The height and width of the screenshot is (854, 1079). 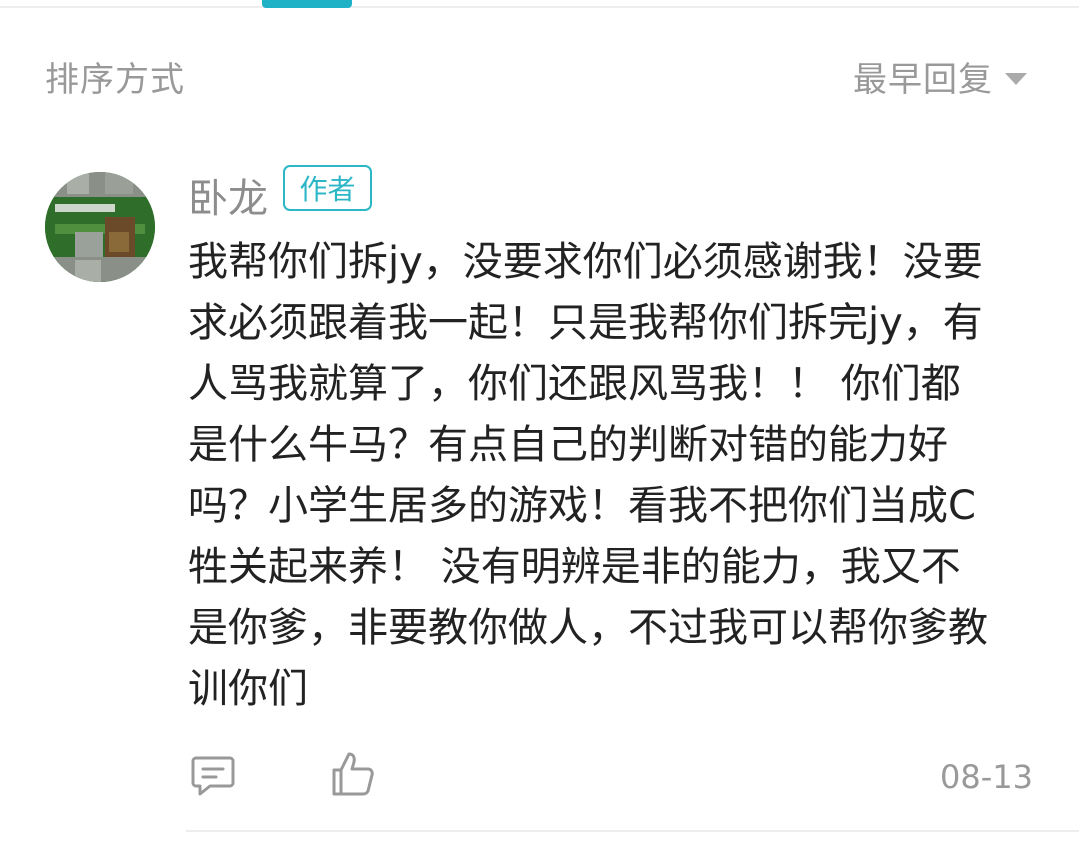 I want to click on sort-value: 最早回复, so click(x=923, y=80).